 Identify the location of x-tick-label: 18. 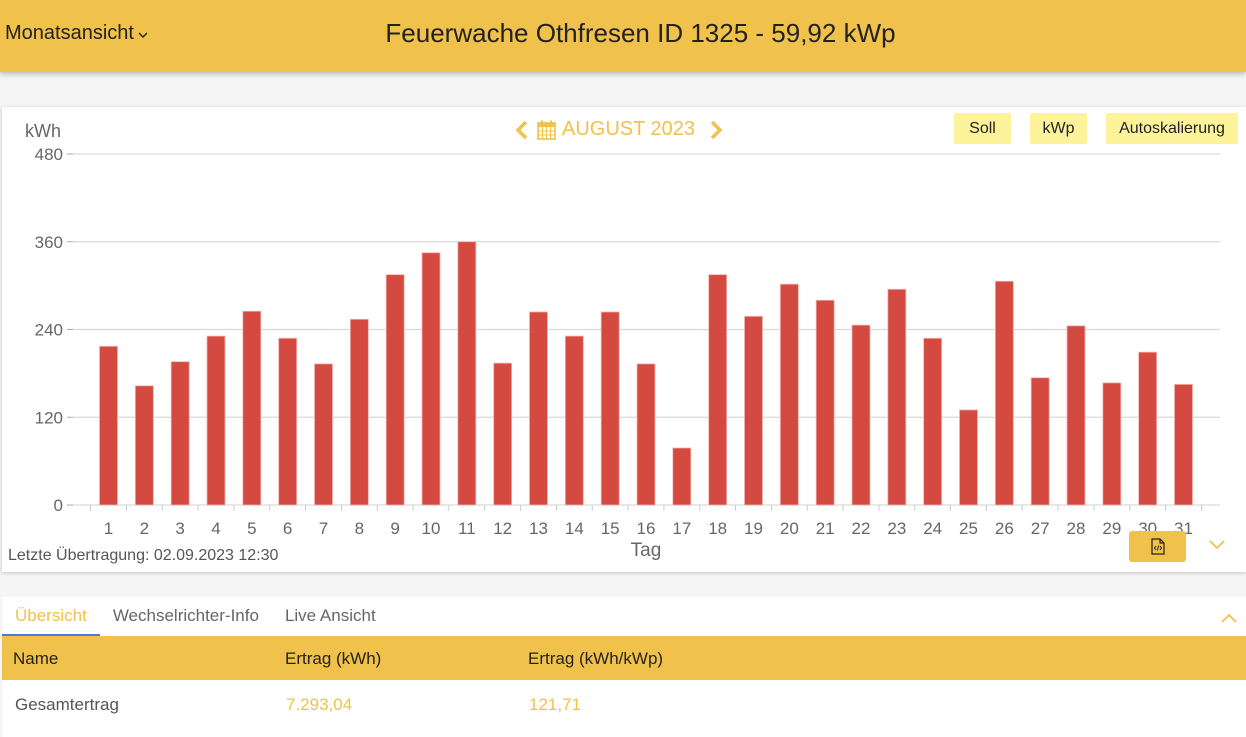
(717, 528).